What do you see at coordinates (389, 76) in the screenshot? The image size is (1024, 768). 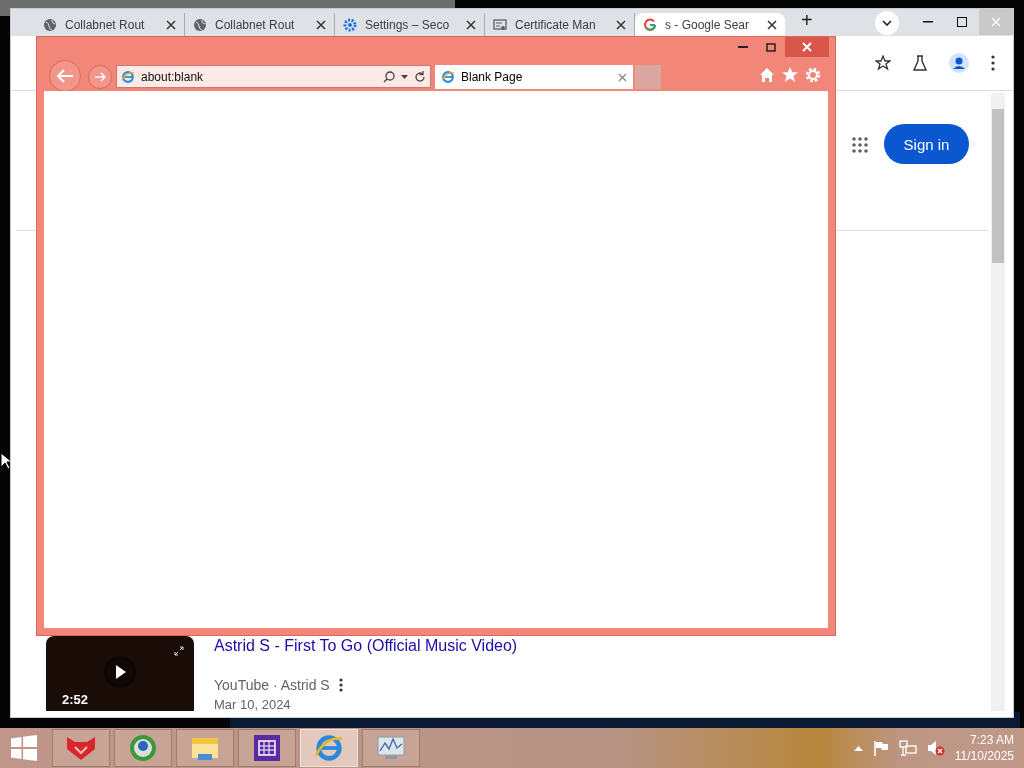 I see `search-icon` at bounding box center [389, 76].